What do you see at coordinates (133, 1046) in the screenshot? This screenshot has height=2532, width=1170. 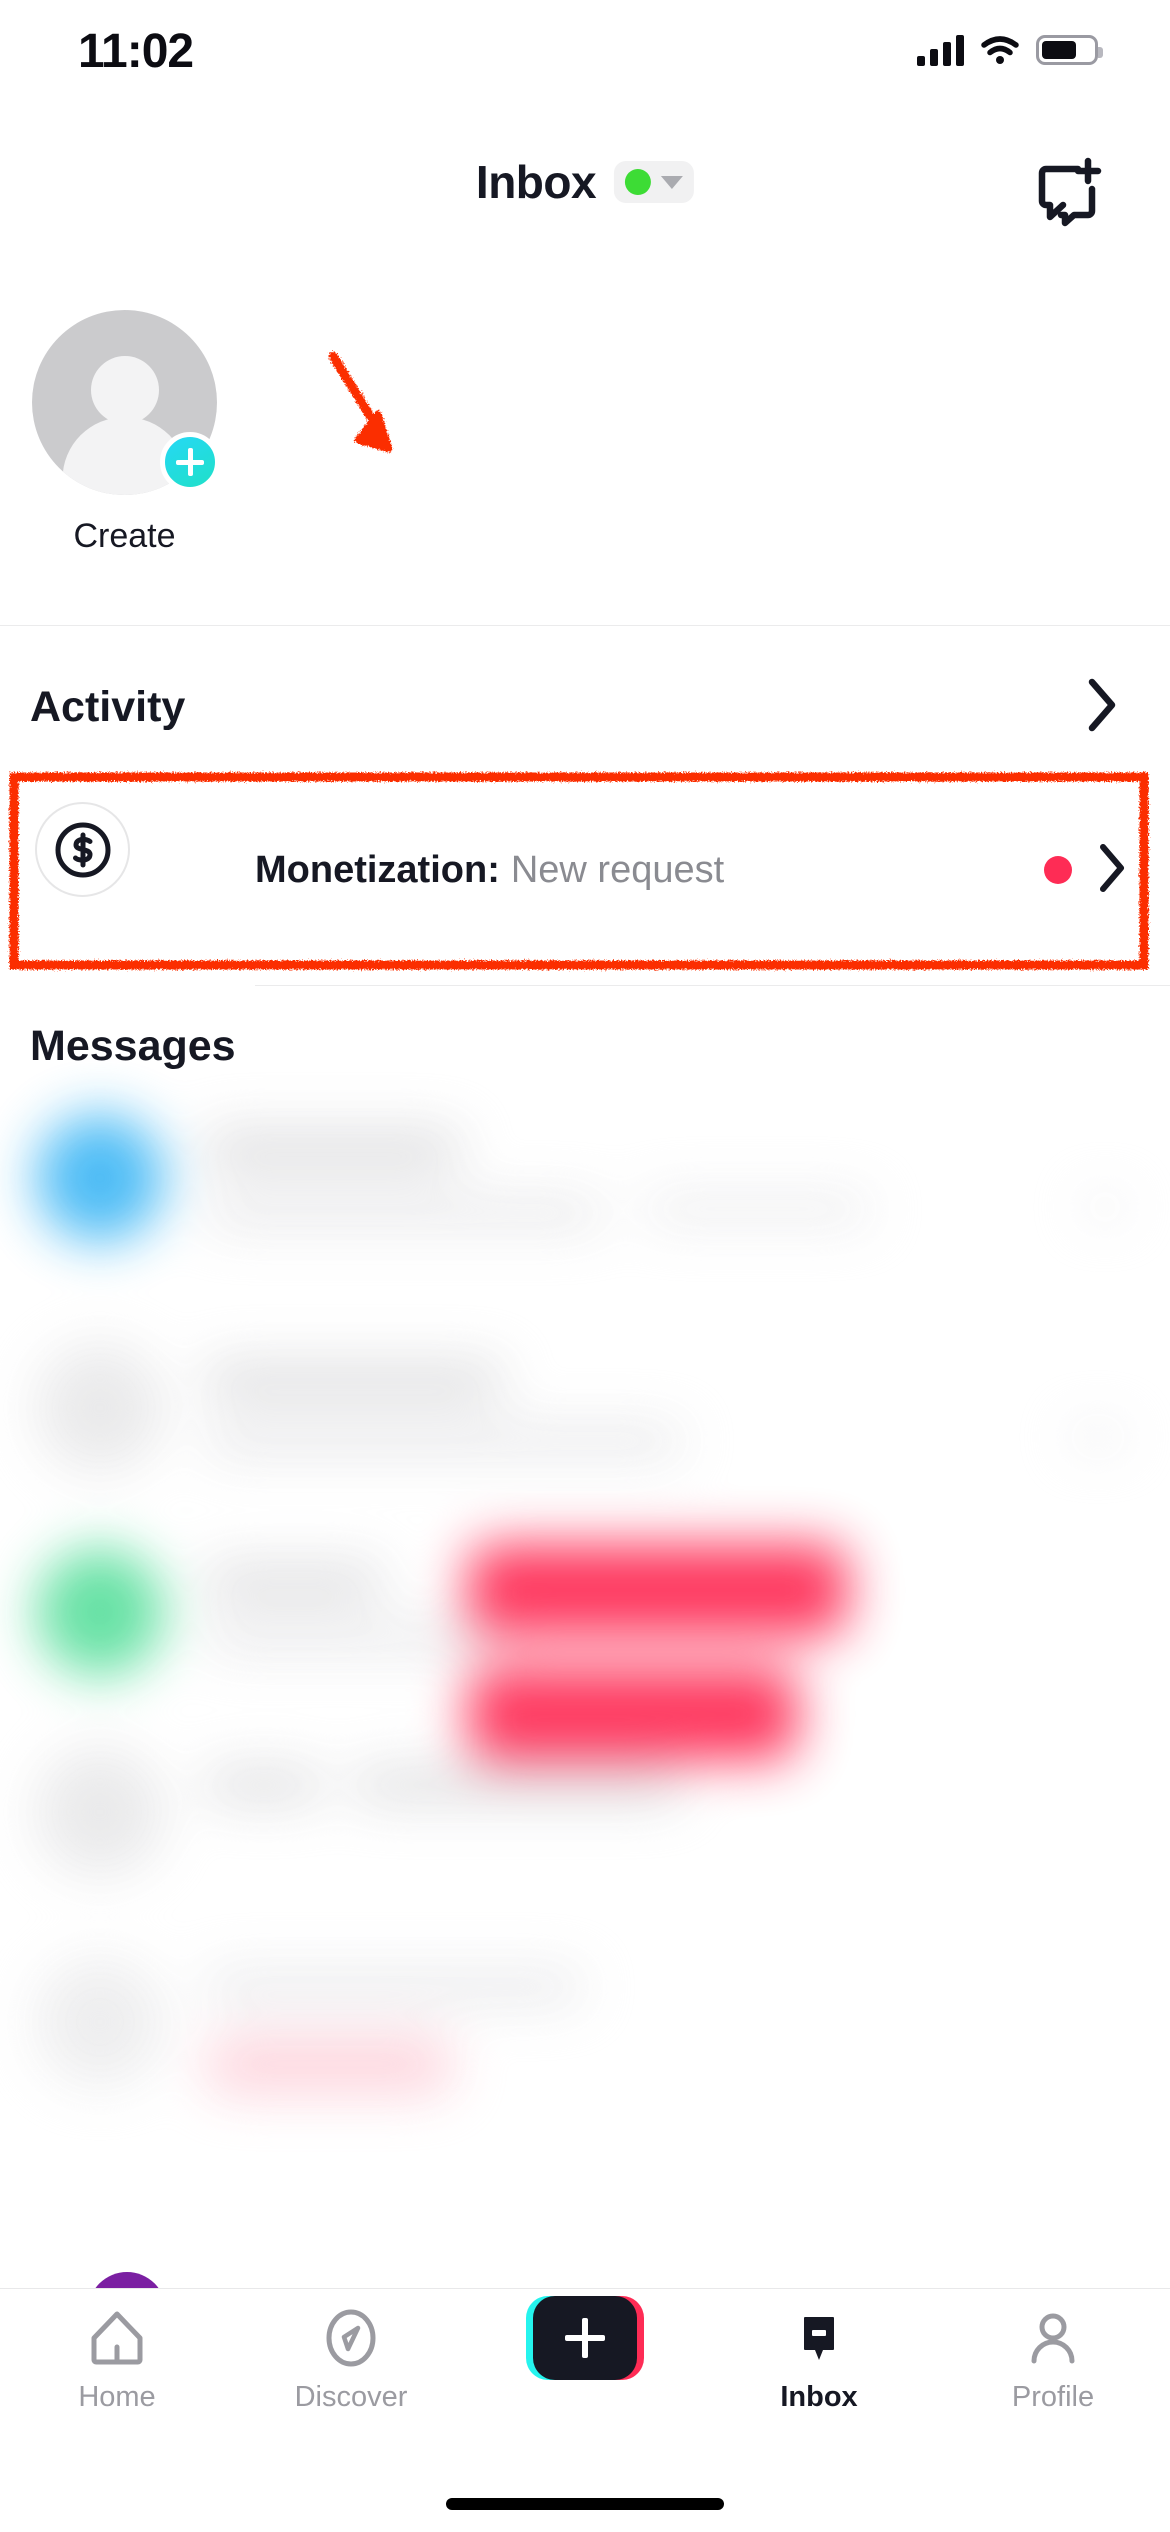 I see `messages-heading: Messages` at bounding box center [133, 1046].